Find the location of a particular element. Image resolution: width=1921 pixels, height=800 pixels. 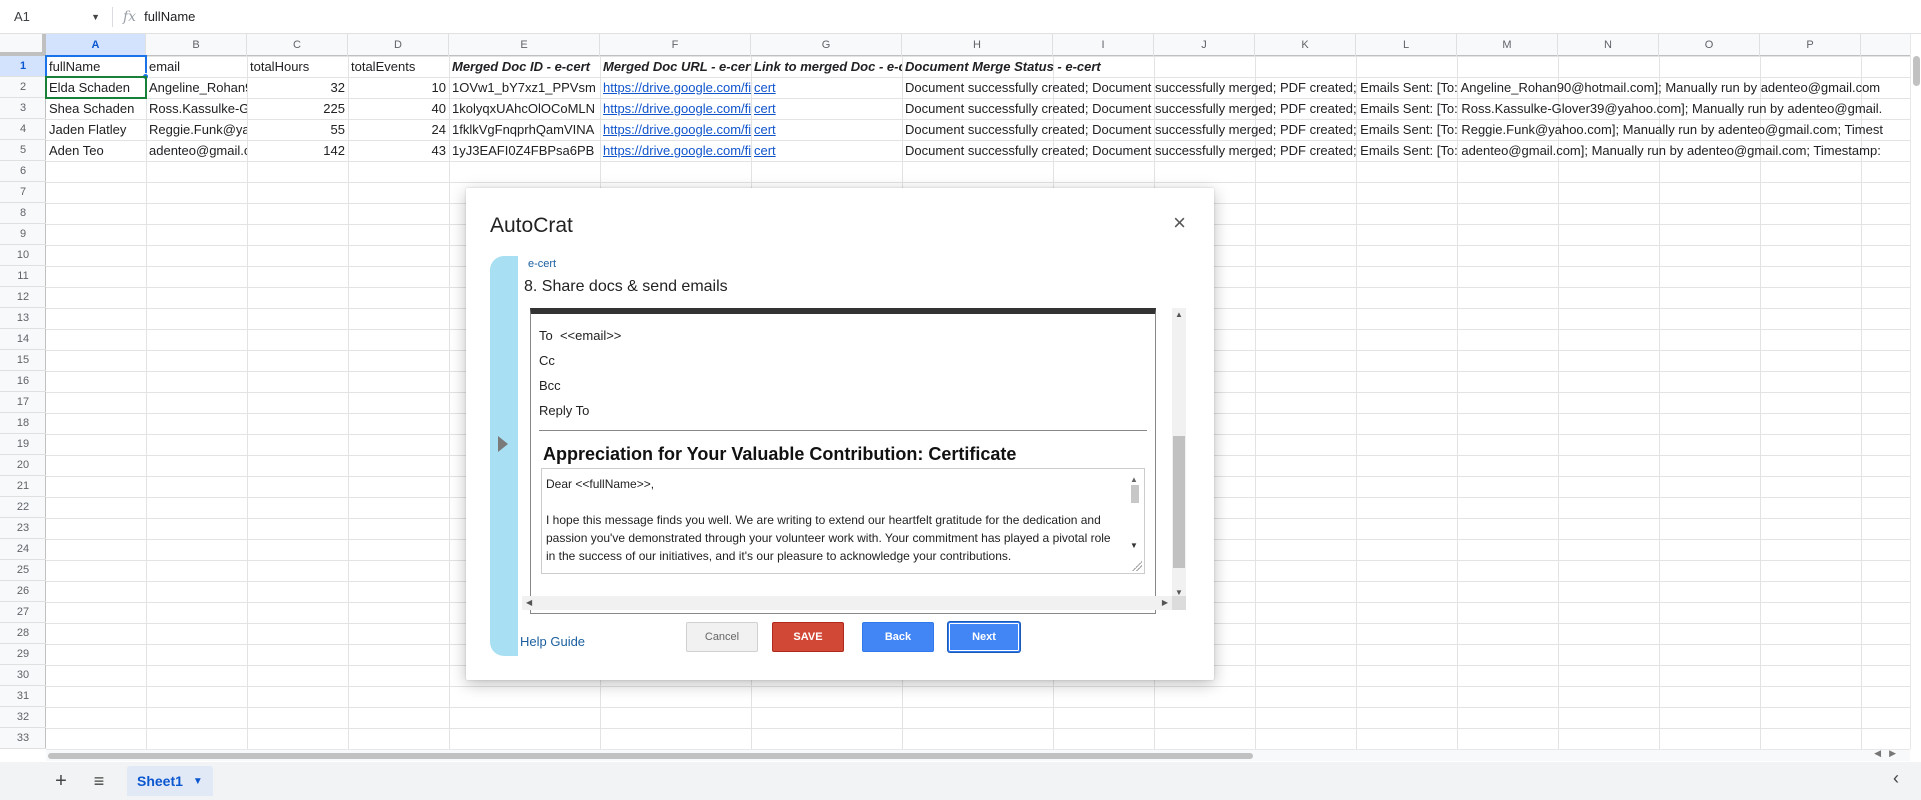

column-header-k: K is located at coordinates (1305, 45).